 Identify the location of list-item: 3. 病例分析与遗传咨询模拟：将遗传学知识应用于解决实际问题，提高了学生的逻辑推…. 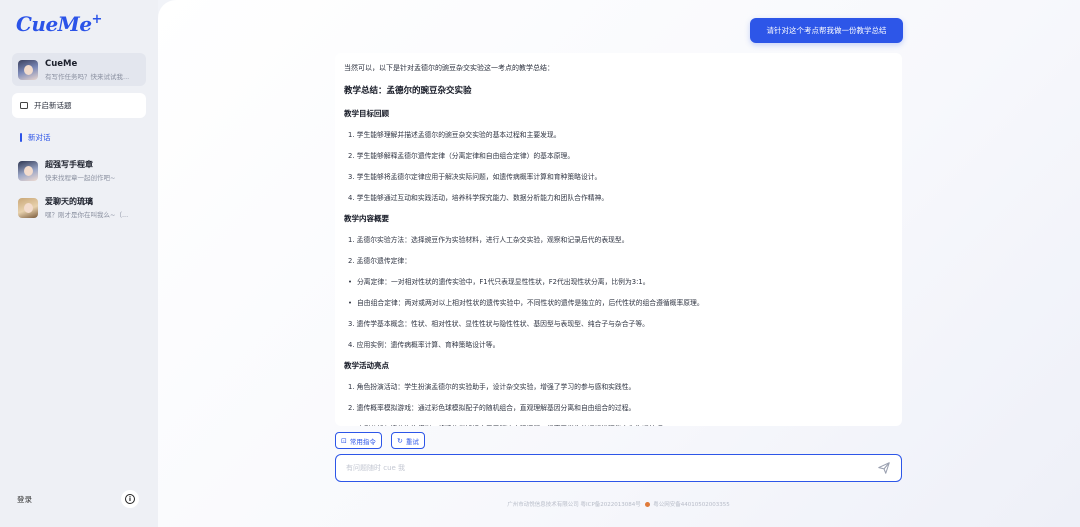
(618, 424).